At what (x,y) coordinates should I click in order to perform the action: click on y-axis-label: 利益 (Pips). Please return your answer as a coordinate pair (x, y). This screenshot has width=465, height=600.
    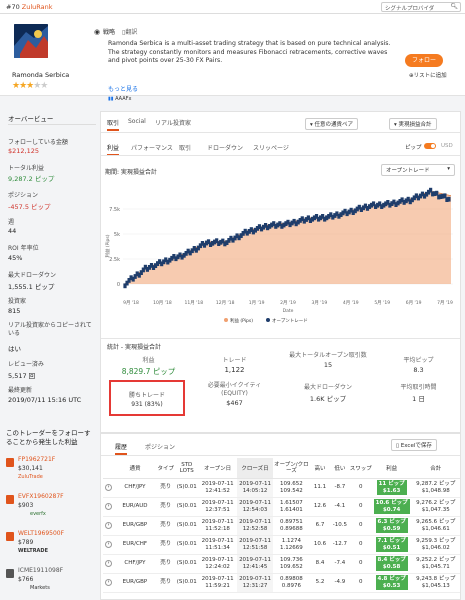
    Looking at the image, I should click on (107, 245).